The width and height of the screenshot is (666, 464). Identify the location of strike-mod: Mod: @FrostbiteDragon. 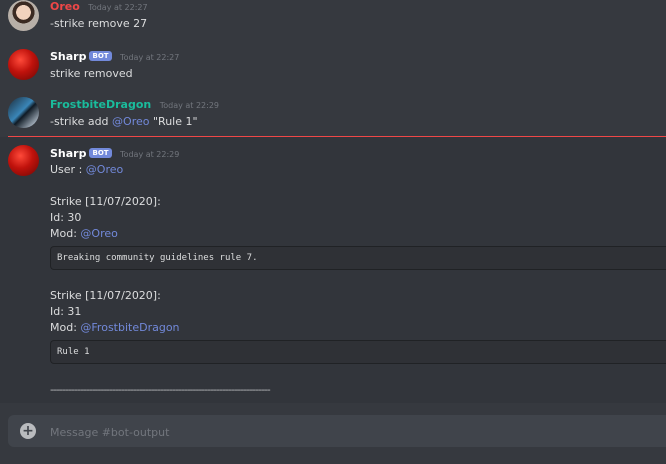
(115, 327).